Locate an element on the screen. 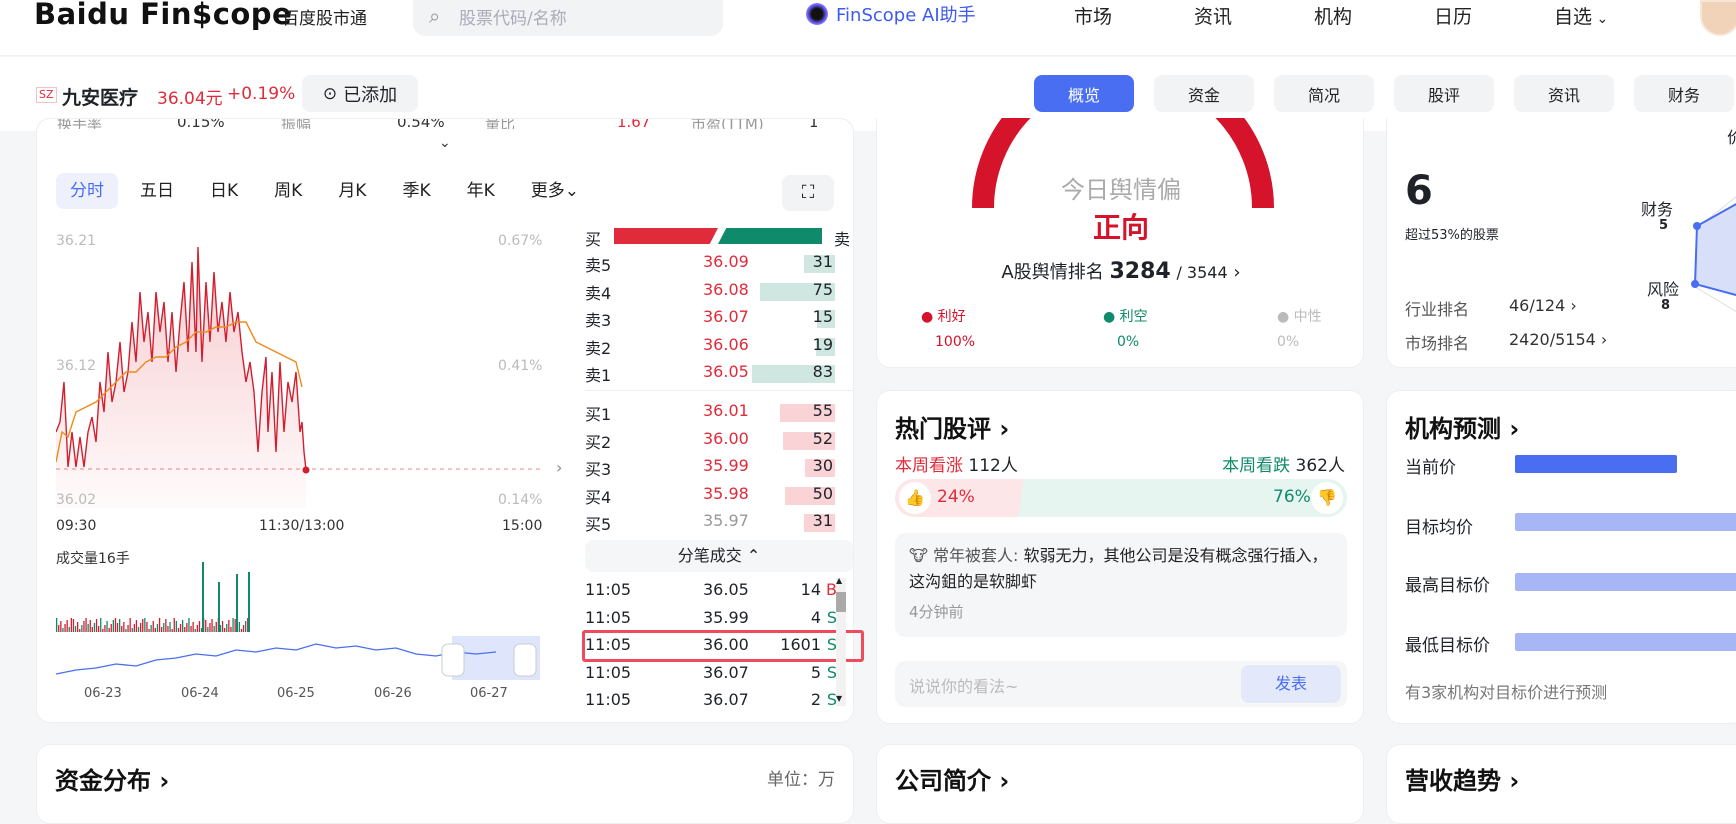 The image size is (1736, 824). bid-row: 买3 35.99 30 is located at coordinates (720, 468).